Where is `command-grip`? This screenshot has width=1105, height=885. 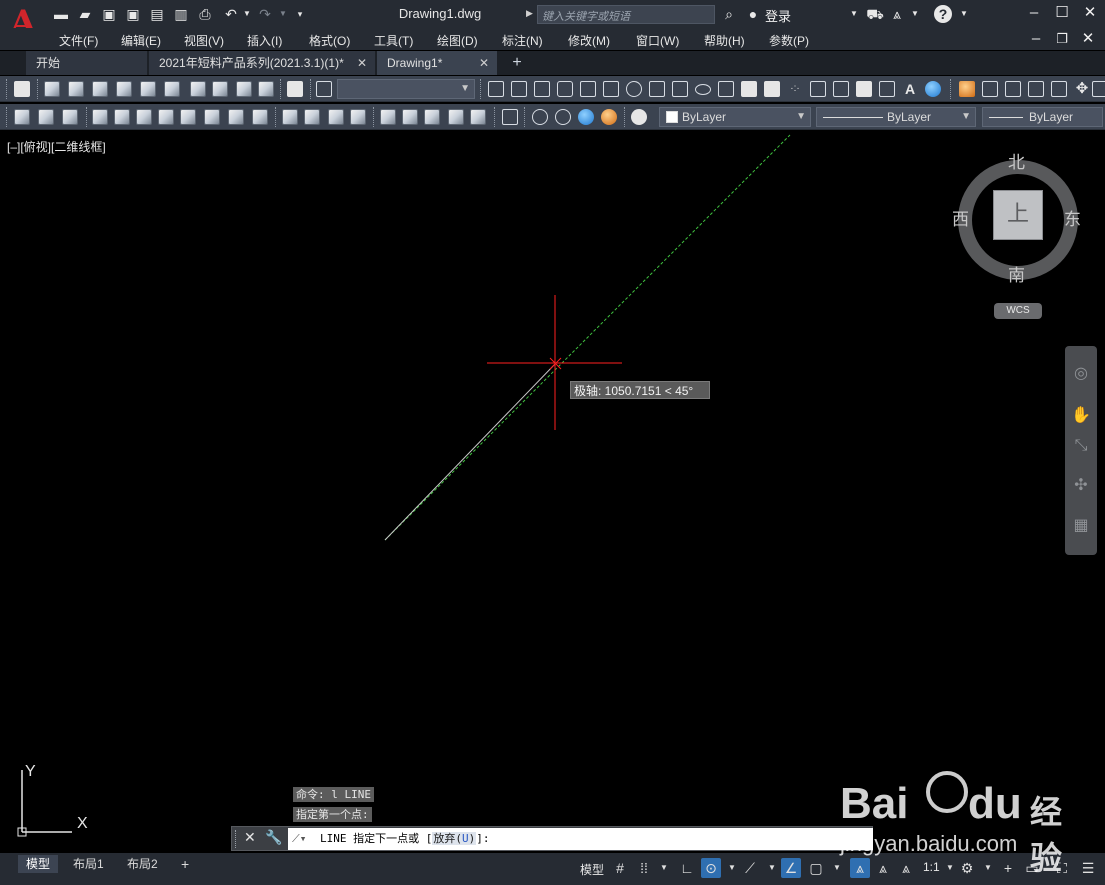
command-grip is located at coordinates (236, 839).